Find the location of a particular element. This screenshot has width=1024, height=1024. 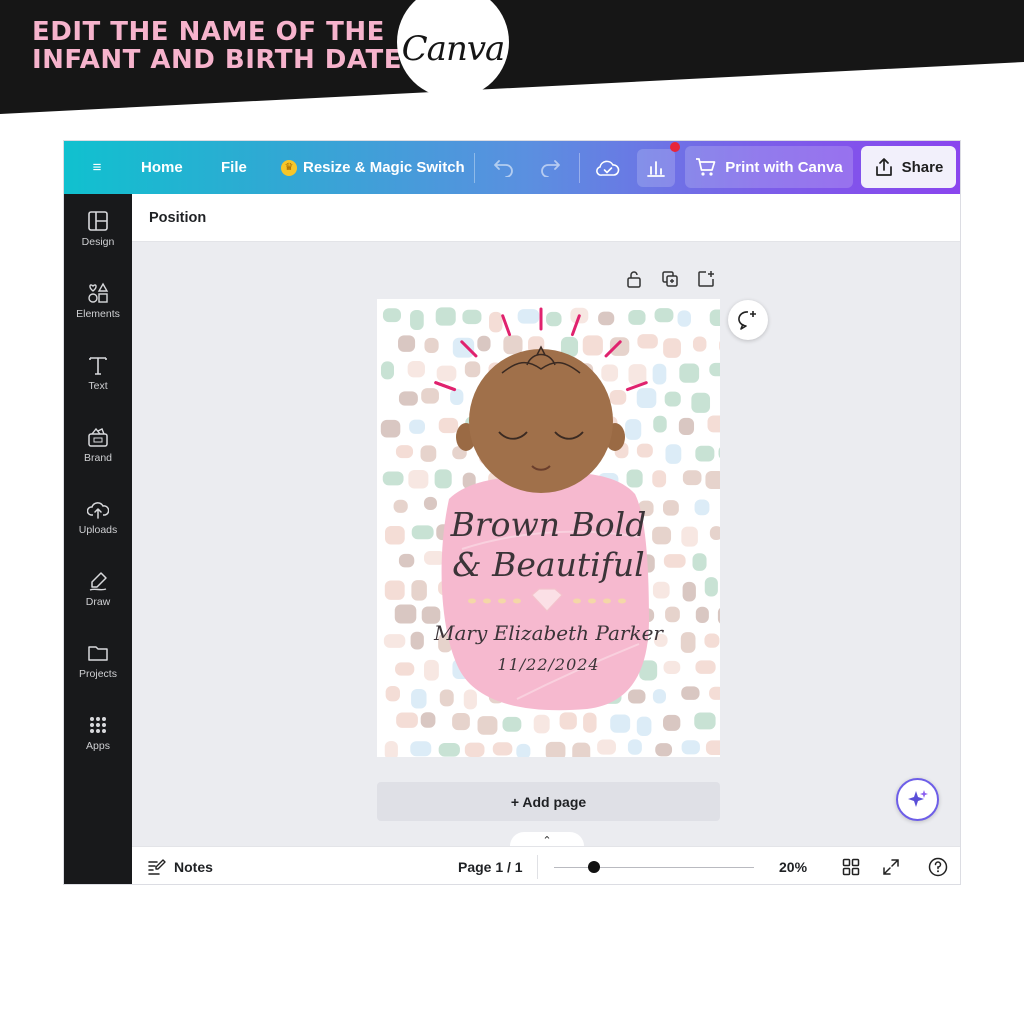

comment-add-icon is located at coordinates (747, 320).